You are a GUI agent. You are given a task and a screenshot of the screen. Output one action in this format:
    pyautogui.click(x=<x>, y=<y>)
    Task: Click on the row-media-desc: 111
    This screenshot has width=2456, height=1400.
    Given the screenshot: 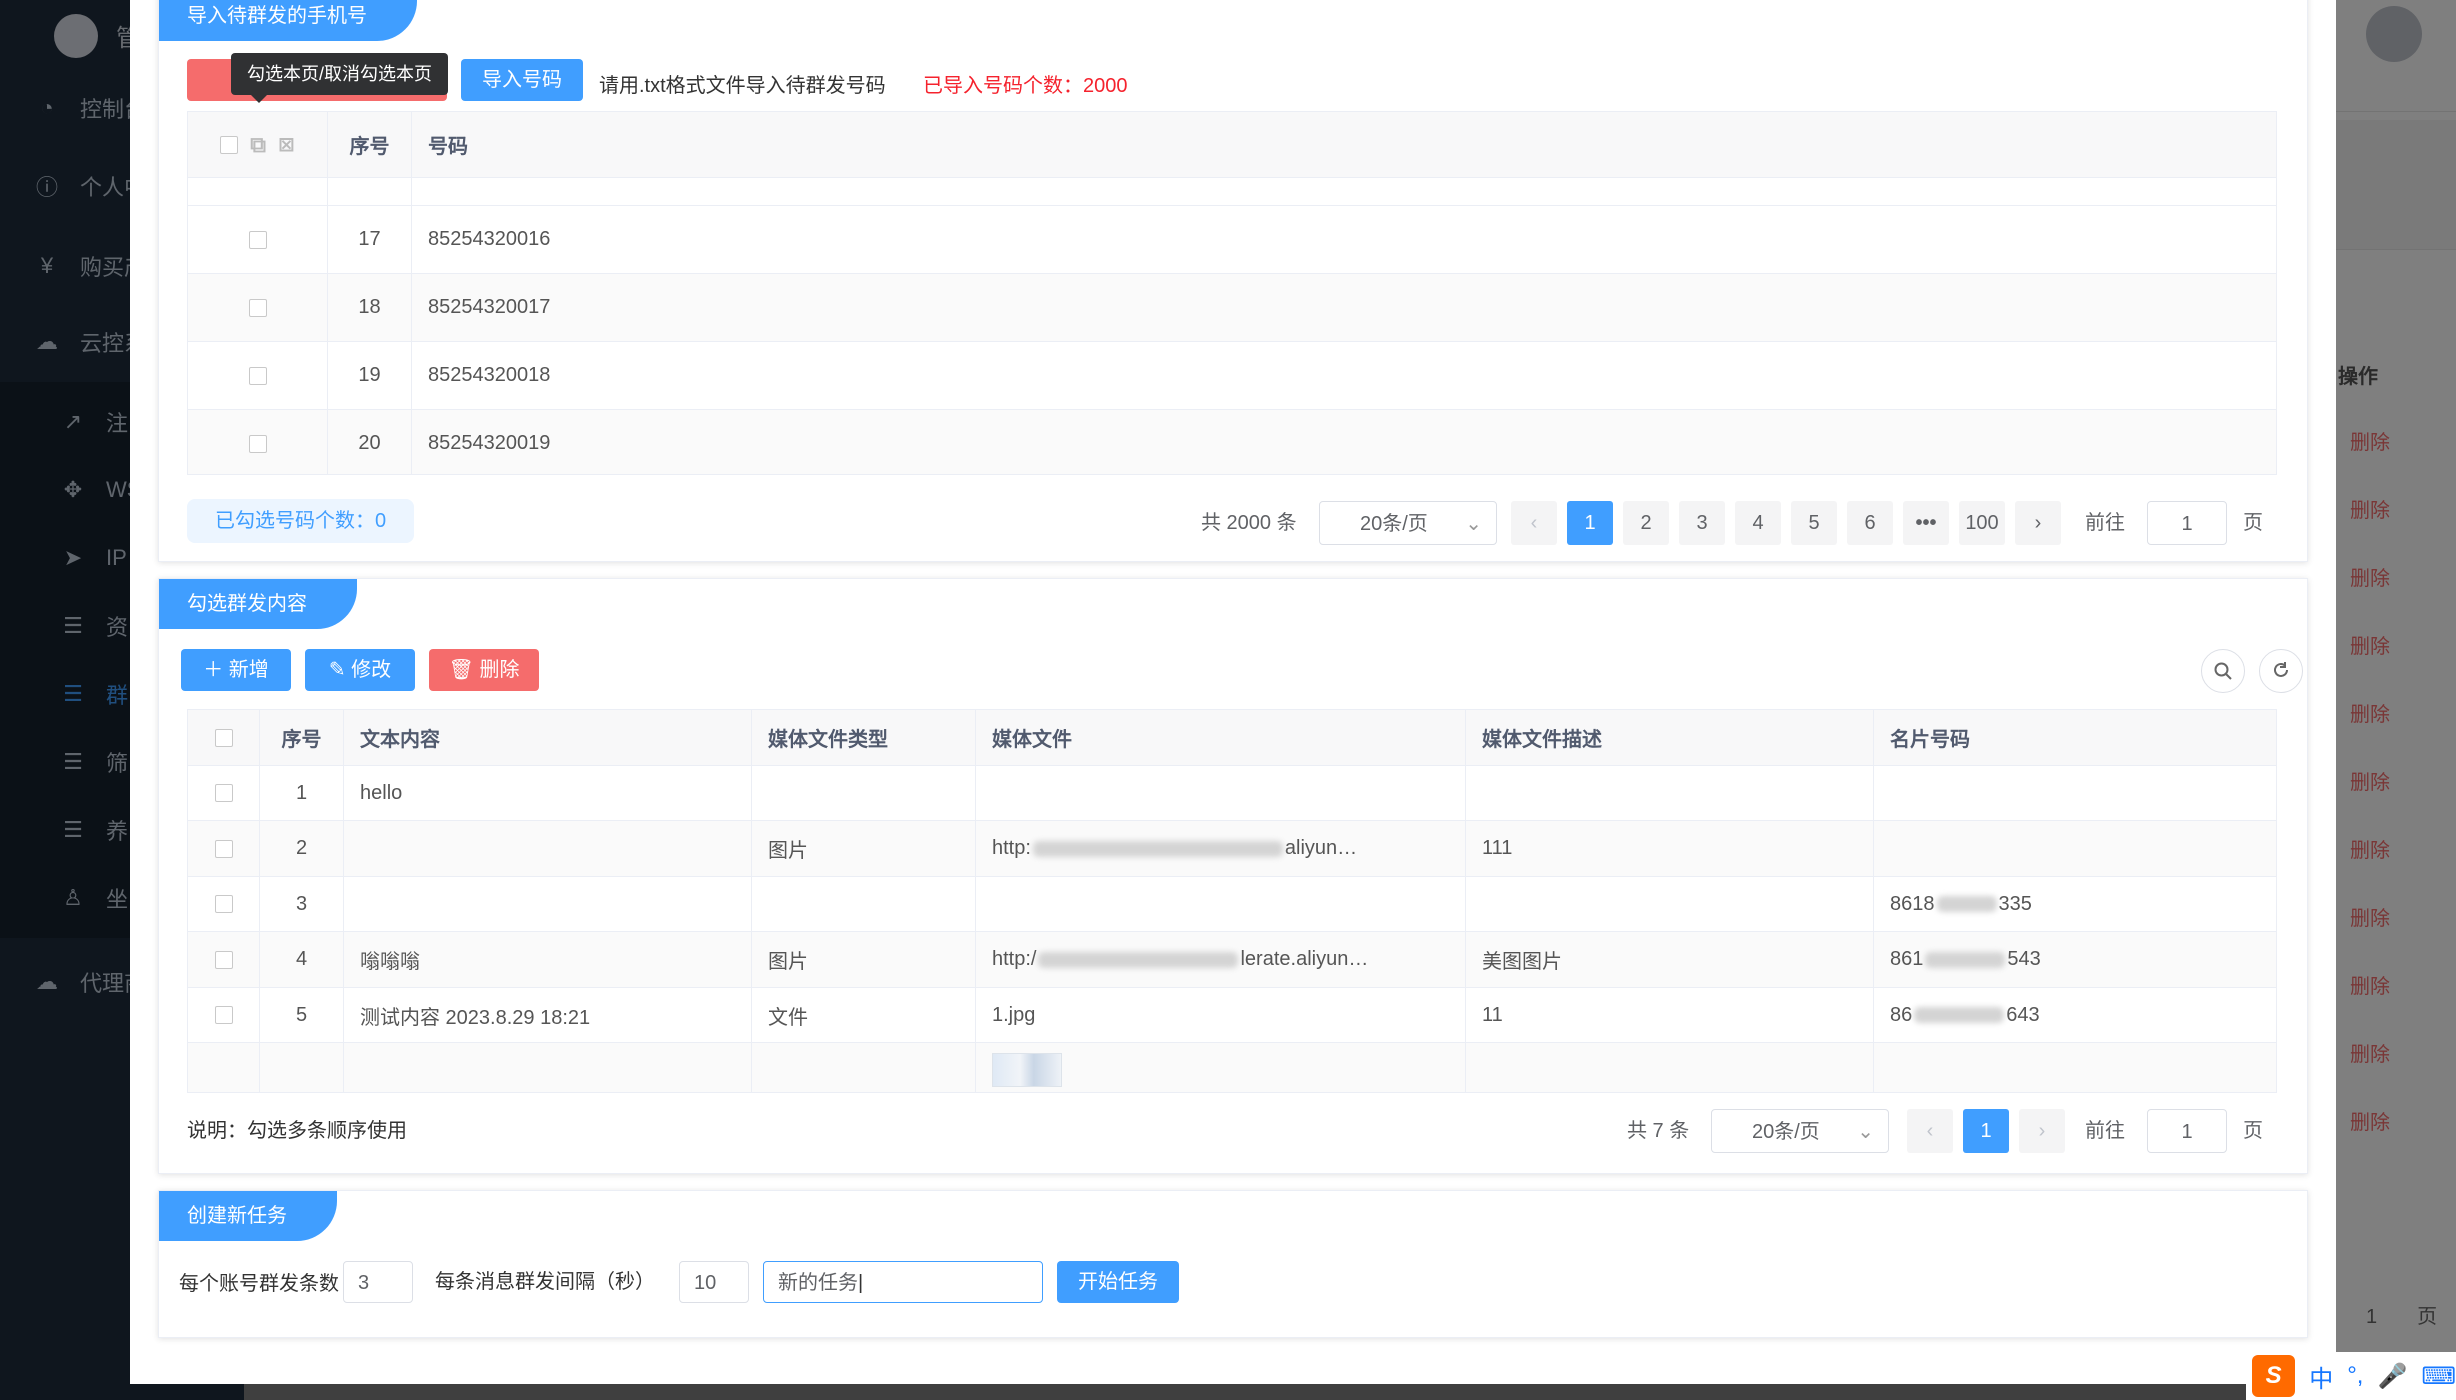 What is the action you would take?
    pyautogui.click(x=1670, y=848)
    